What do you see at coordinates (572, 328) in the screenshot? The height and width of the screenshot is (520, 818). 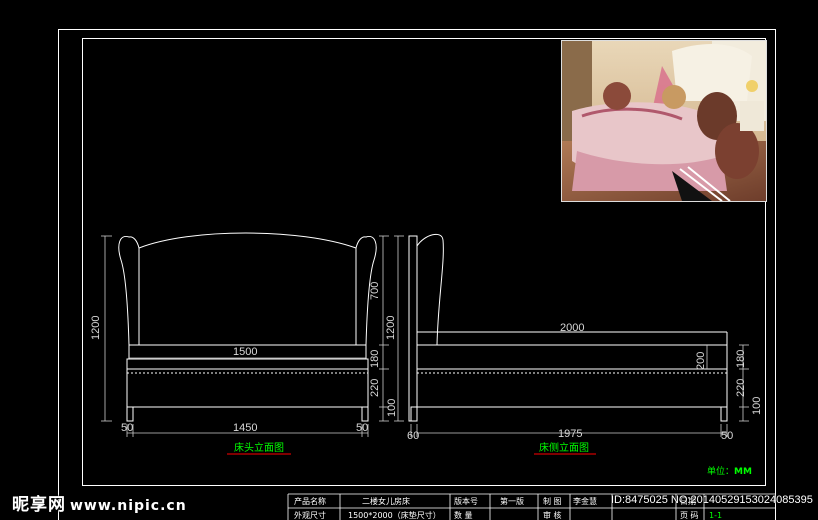 I see `dim-side-length: 2000` at bounding box center [572, 328].